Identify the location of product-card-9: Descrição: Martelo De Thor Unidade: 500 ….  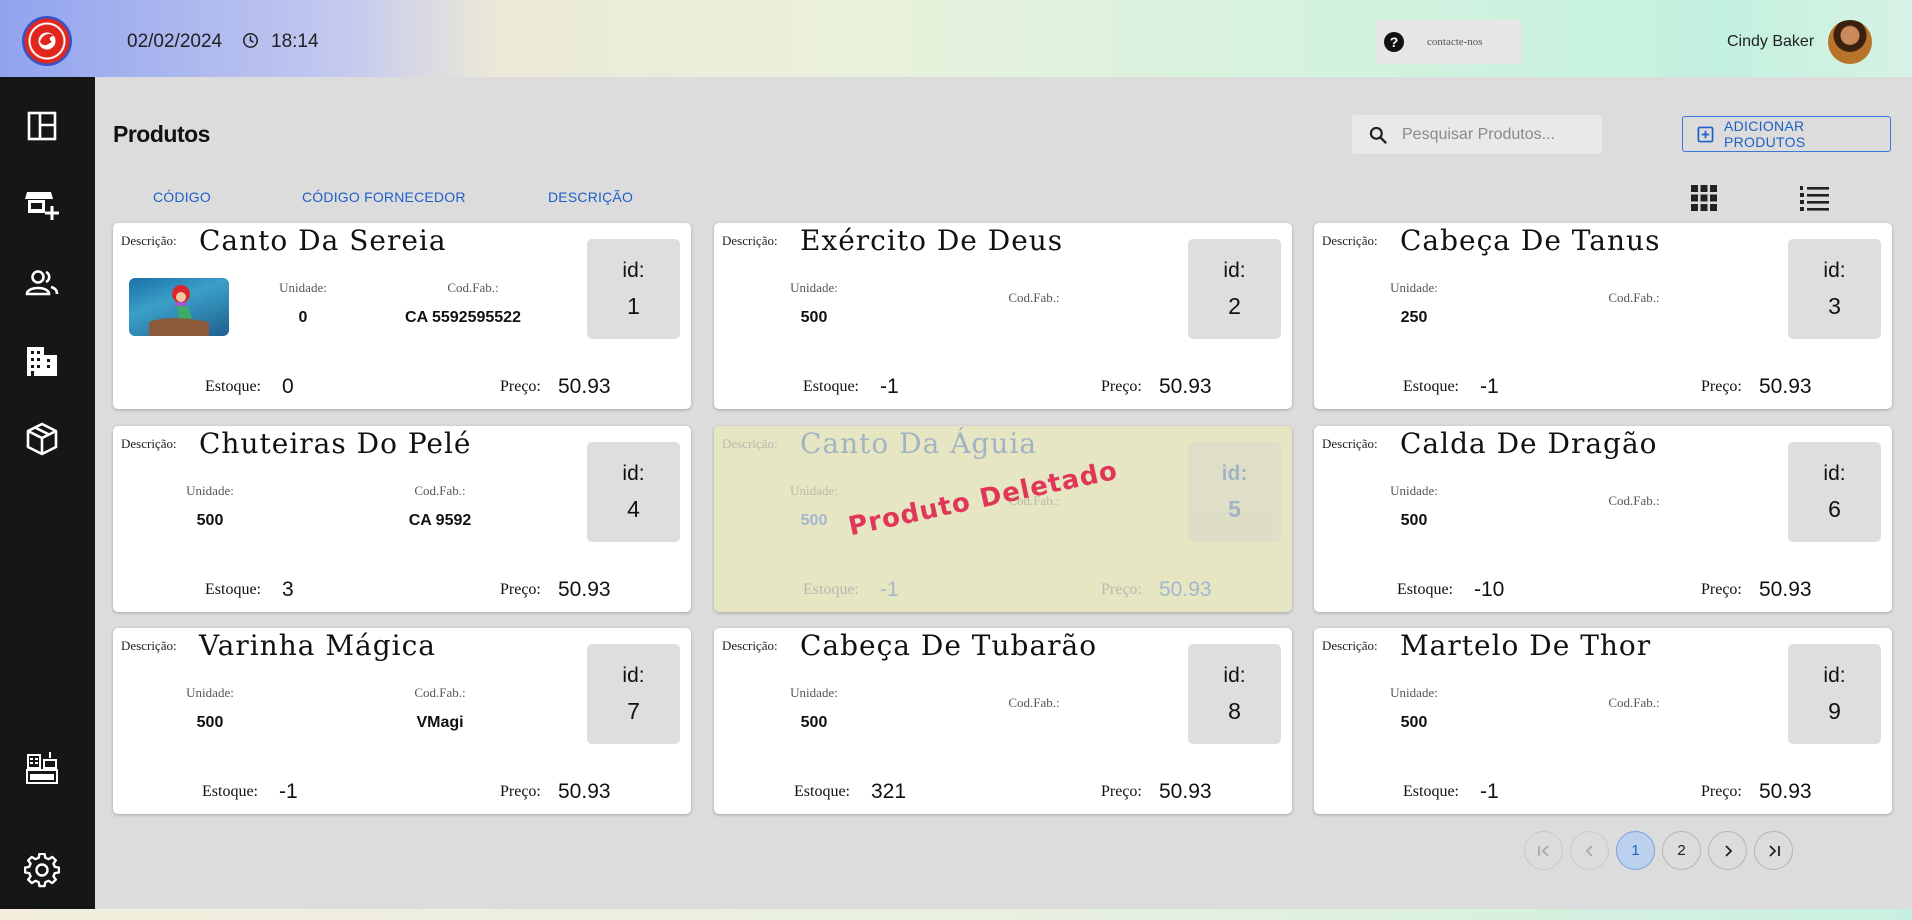
(1603, 721).